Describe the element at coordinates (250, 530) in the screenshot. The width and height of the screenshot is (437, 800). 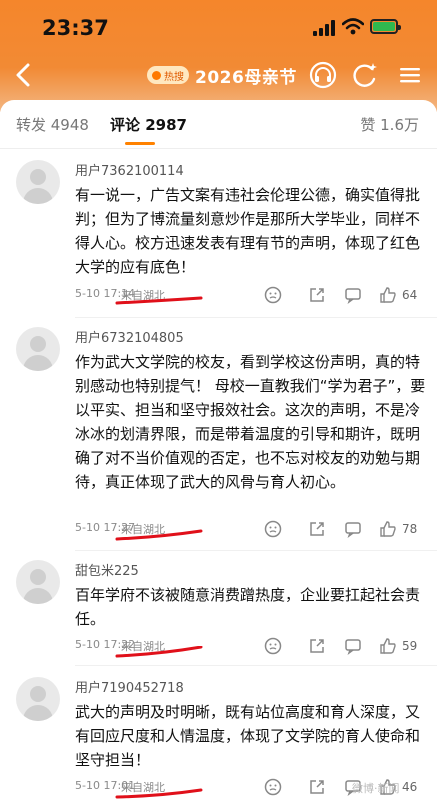
I see `comment-meta: 5-10 17:27 来自湖北 78` at that location.